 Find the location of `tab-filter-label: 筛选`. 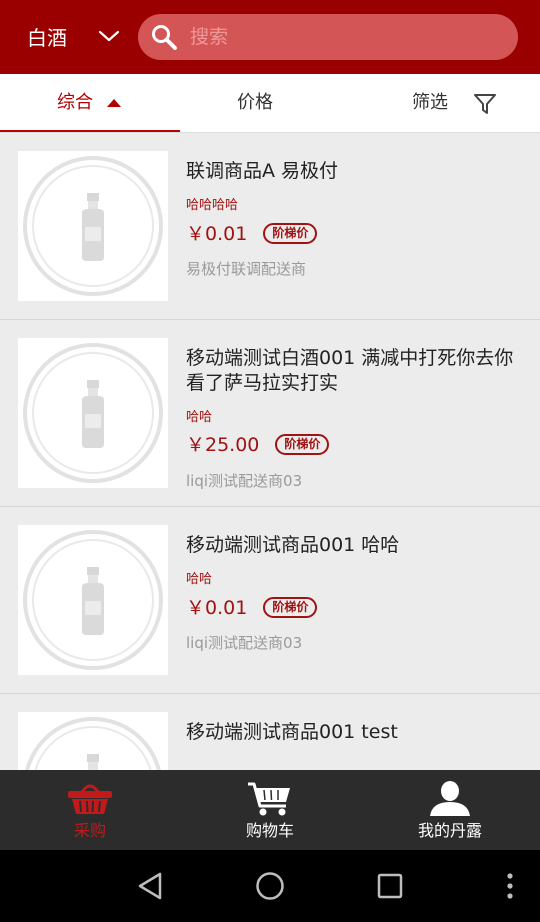

tab-filter-label: 筛选 is located at coordinates (430, 102).